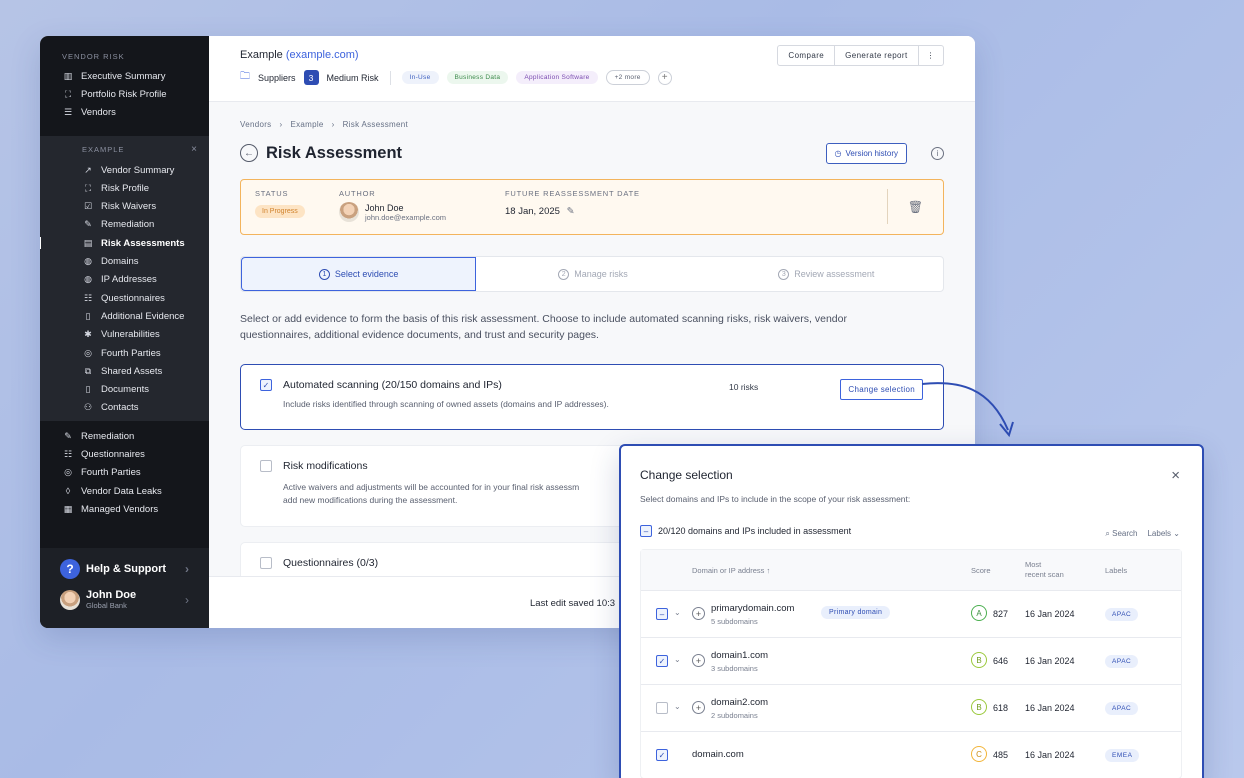  What do you see at coordinates (130, 335) in the screenshot?
I see `sidebar-item-label: Vulnerabilities` at bounding box center [130, 335].